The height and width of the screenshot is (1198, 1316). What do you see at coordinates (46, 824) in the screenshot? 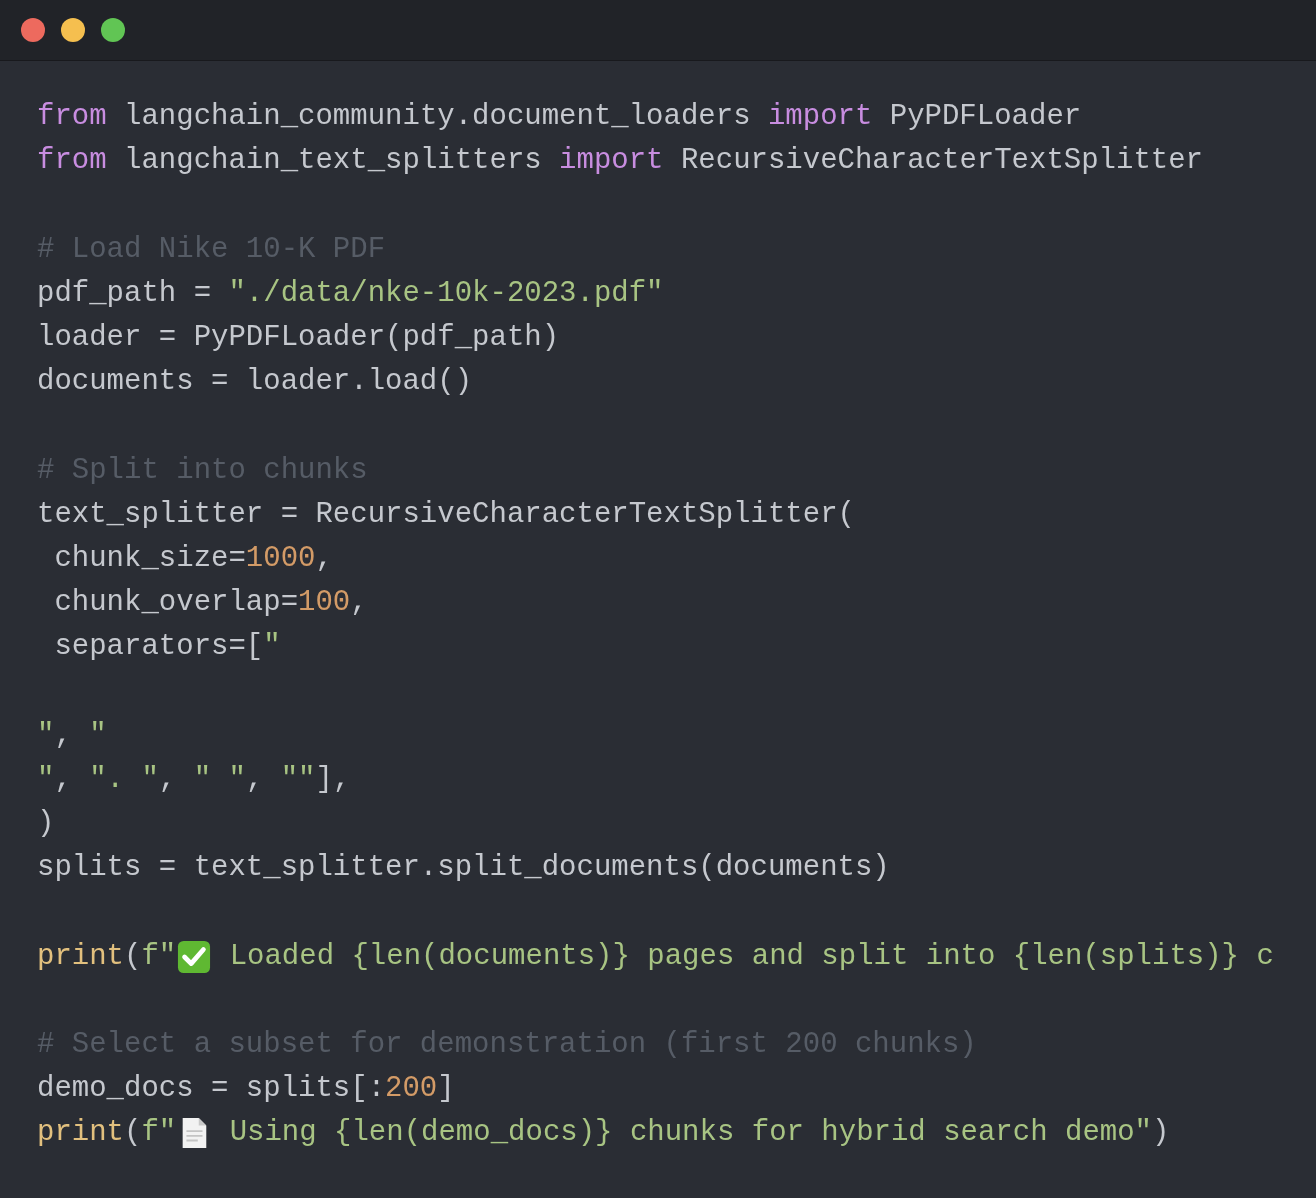
I see `code-line: )` at bounding box center [46, 824].